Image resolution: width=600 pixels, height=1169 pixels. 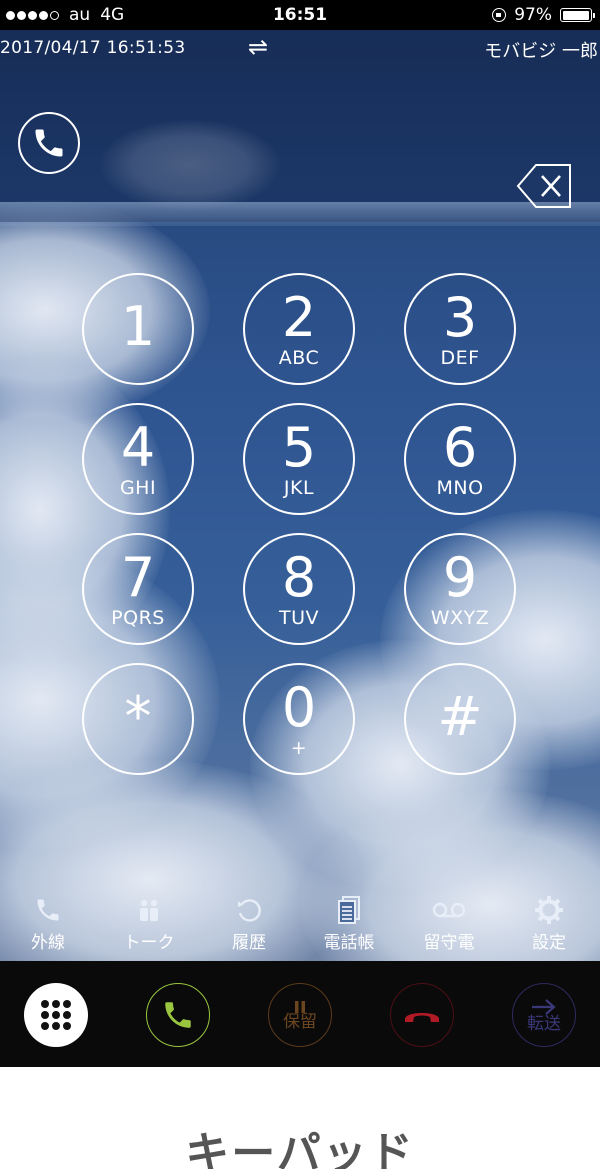 I want to click on call-button, so click(x=178, y=1015).